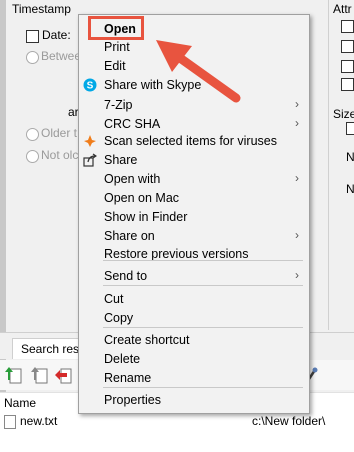  I want to click on between-label: Betwee, so click(61, 56).